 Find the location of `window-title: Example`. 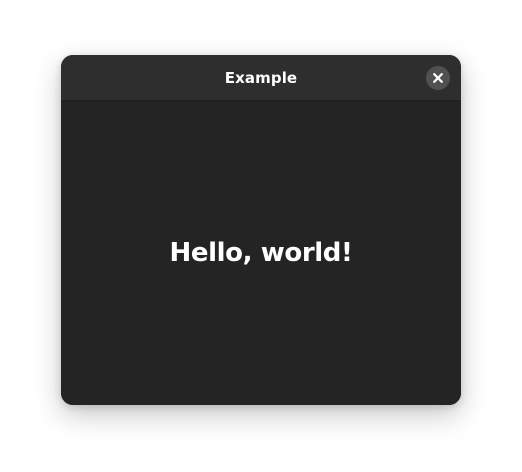

window-title: Example is located at coordinates (261, 78).